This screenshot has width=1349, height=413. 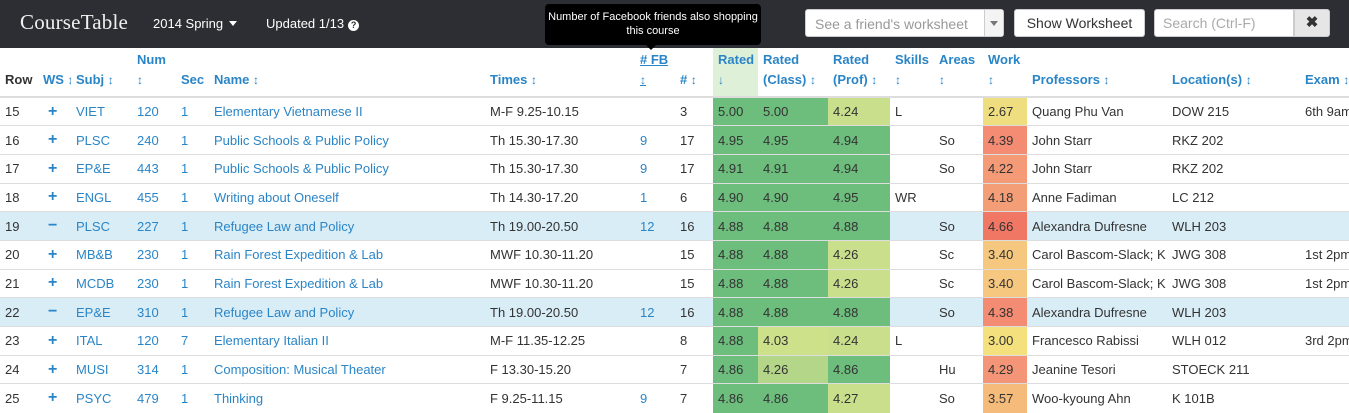 What do you see at coordinates (993, 23) in the screenshot?
I see `select-arrow-icon` at bounding box center [993, 23].